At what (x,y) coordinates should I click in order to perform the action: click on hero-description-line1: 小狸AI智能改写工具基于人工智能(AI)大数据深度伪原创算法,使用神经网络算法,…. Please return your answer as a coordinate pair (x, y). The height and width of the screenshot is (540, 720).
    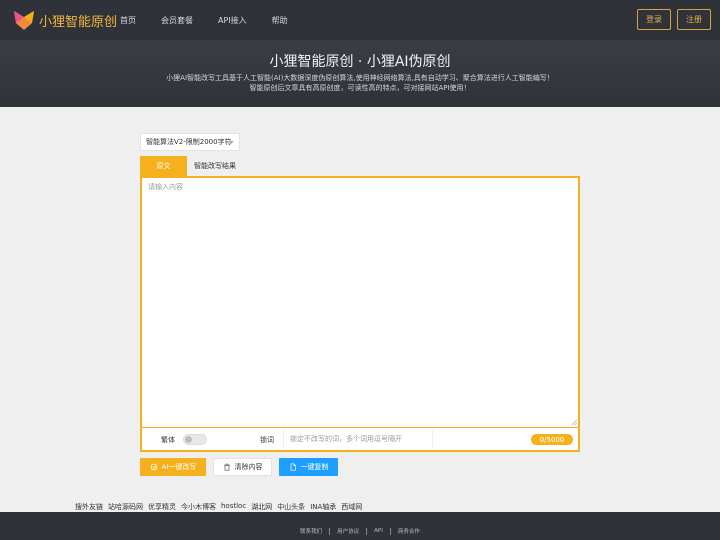
    Looking at the image, I should click on (360, 78).